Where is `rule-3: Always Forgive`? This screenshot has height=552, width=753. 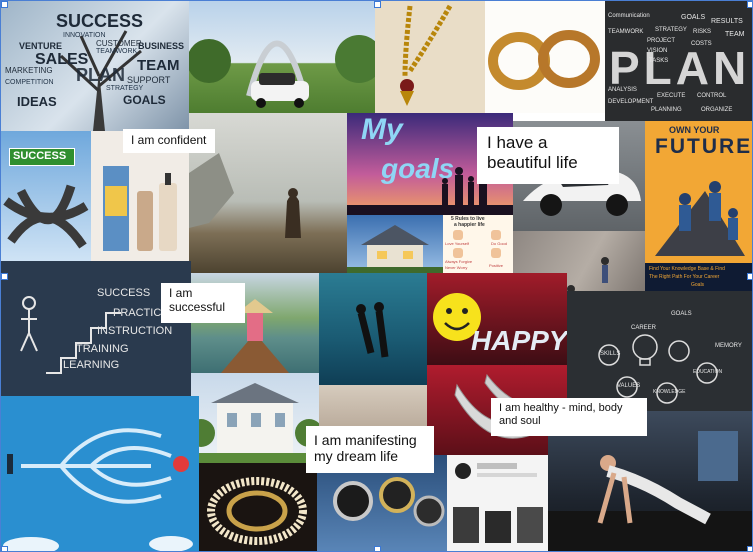 rule-3: Always Forgive is located at coordinates (459, 261).